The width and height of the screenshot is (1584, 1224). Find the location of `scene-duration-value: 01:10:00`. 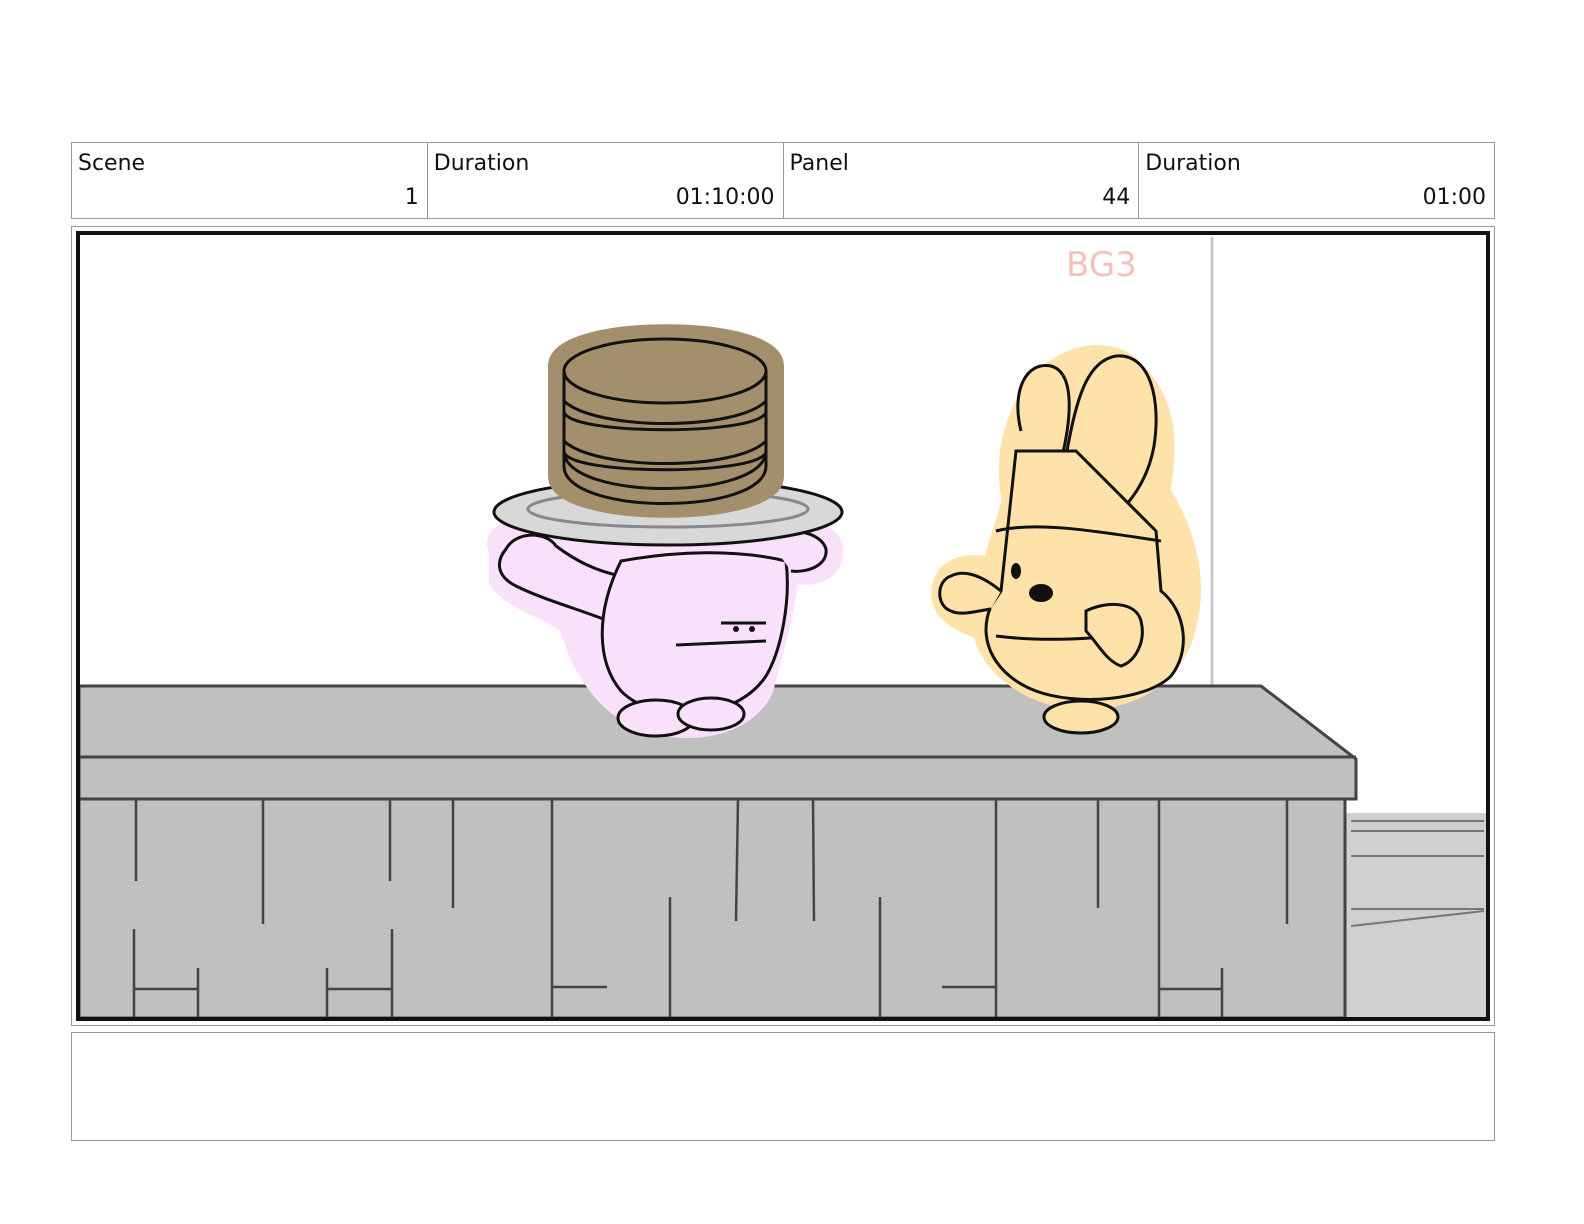

scene-duration-value: 01:10:00 is located at coordinates (725, 197).